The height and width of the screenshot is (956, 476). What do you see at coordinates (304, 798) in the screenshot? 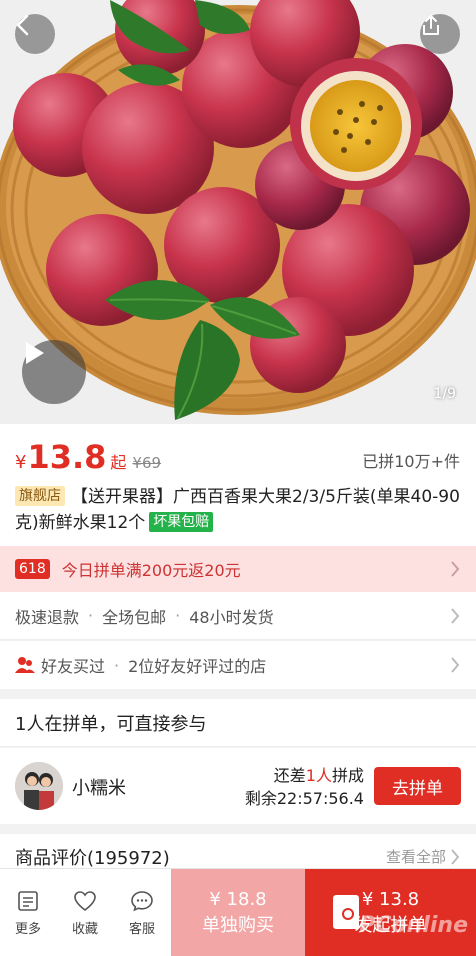
I see `countdown-timer: 剩余22:57:56.4` at bounding box center [304, 798].